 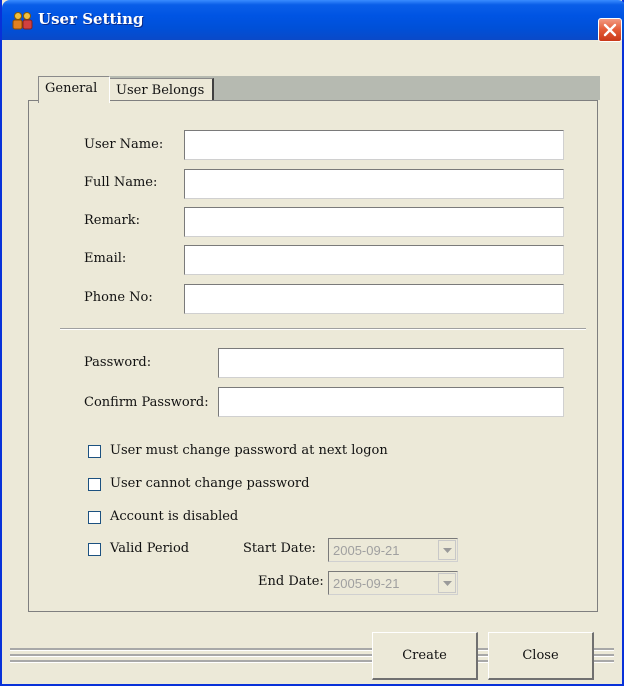 What do you see at coordinates (366, 583) in the screenshot?
I see `end-date-value: 2005-09-21` at bounding box center [366, 583].